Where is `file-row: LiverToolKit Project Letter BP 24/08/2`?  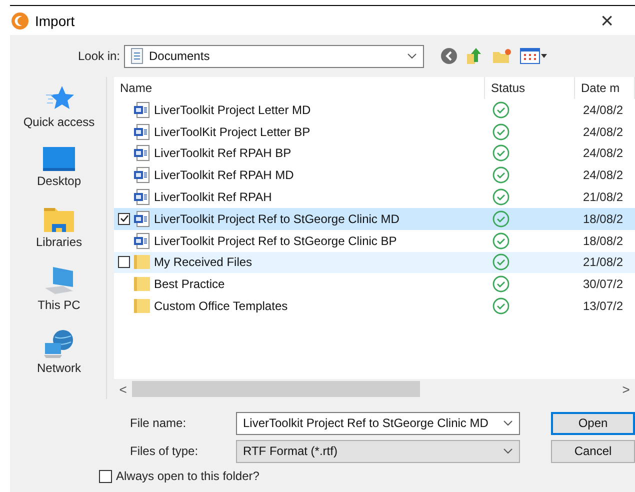 file-row: LiverToolKit Project Letter BP 24/08/2 is located at coordinates (374, 131).